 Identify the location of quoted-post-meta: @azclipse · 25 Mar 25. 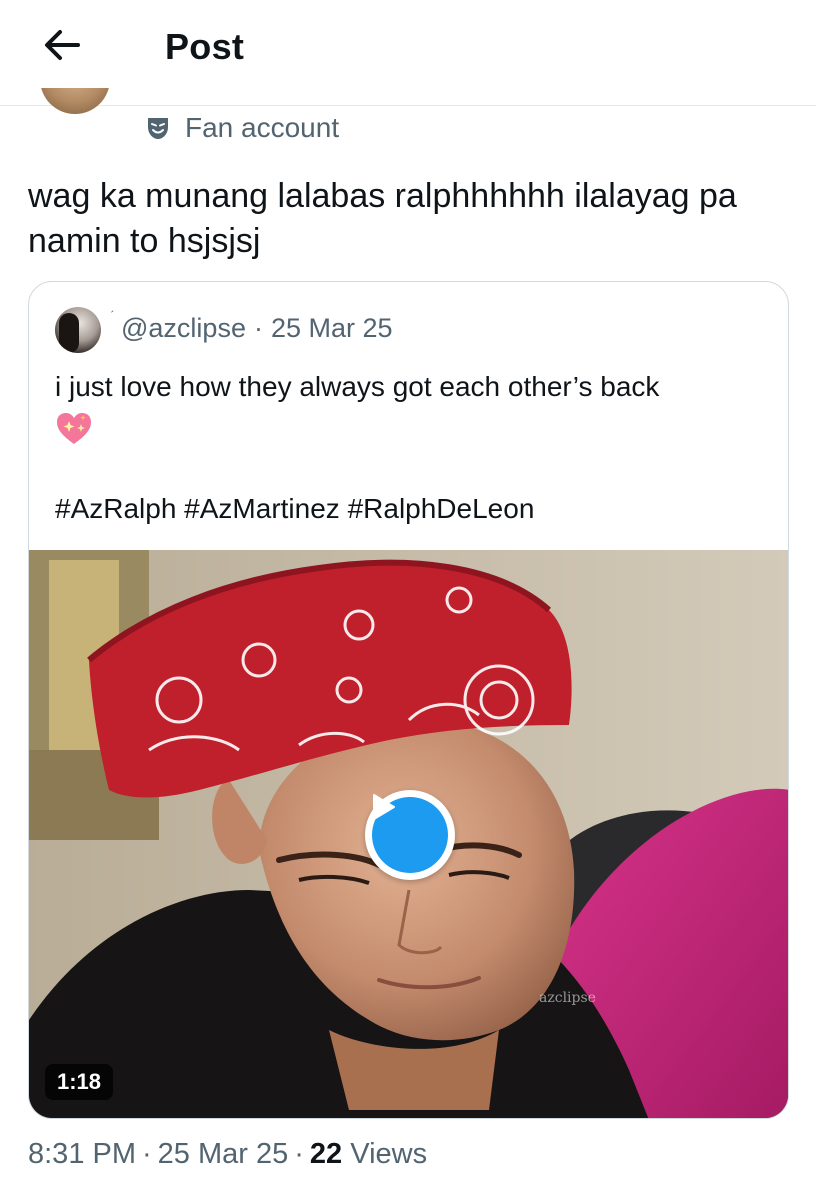
(257, 328).